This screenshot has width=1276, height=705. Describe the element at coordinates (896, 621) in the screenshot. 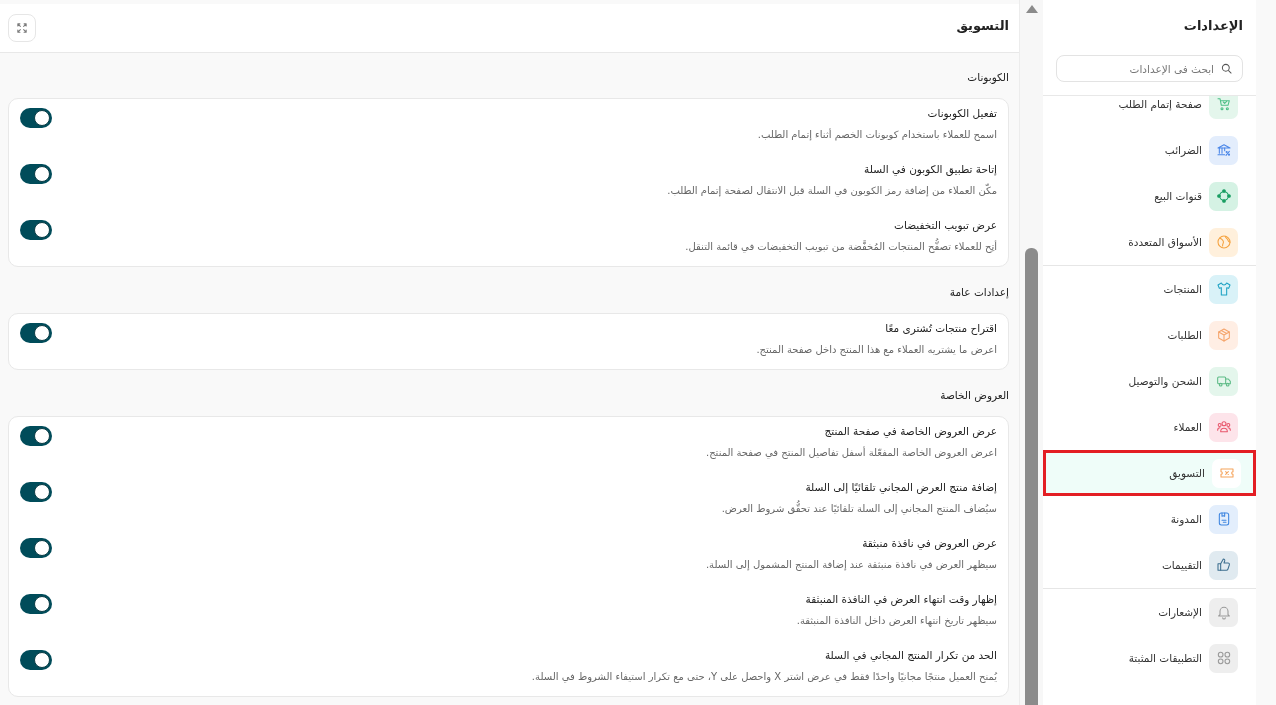

I see `setting-description: سيظهر تاريخ انتهاء العرض داخل النافذة المنبثقة.` at that location.